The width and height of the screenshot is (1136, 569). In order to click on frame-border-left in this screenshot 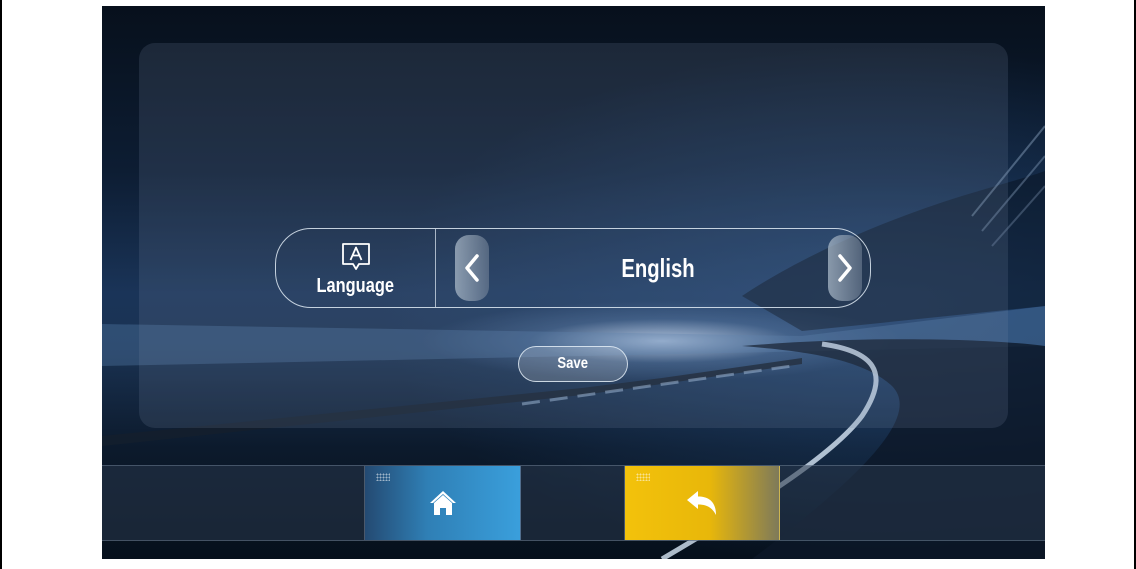, I will do `click(1, 284)`.